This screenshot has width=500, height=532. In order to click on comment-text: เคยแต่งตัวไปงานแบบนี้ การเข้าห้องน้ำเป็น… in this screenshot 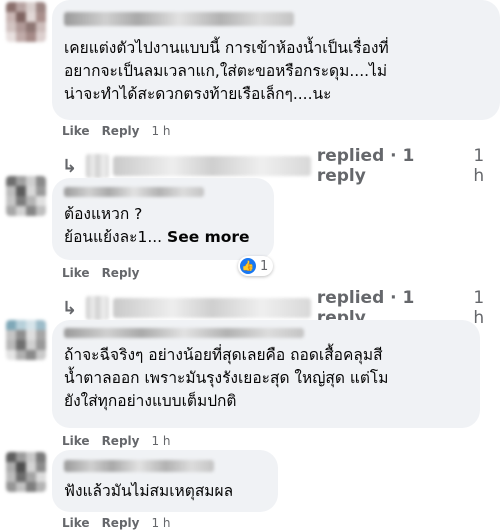, I will do `click(226, 71)`.